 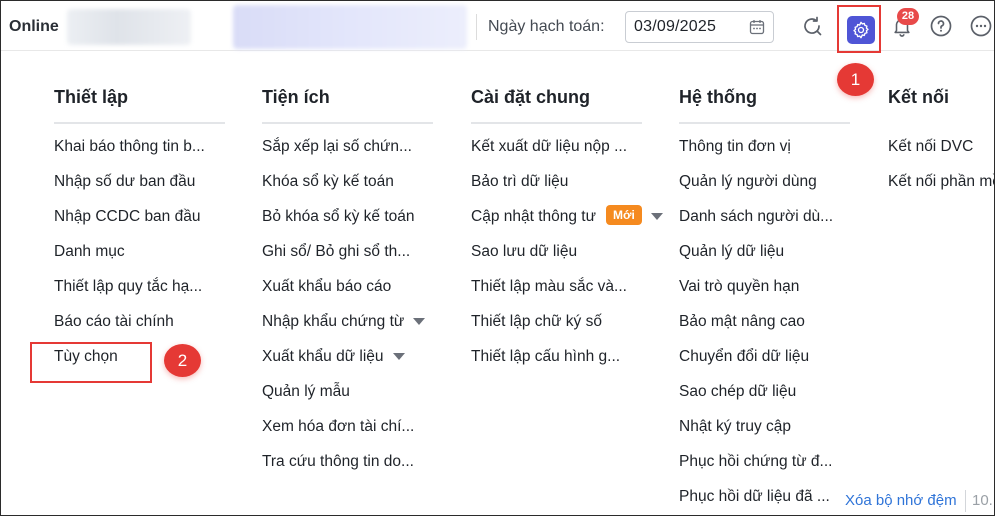 What do you see at coordinates (764, 435) in the screenshot?
I see `menu-item: Nhật ký truy cập` at bounding box center [764, 435].